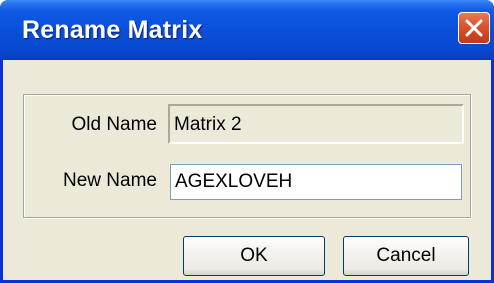  What do you see at coordinates (316, 182) in the screenshot?
I see `new-name-input` at bounding box center [316, 182].